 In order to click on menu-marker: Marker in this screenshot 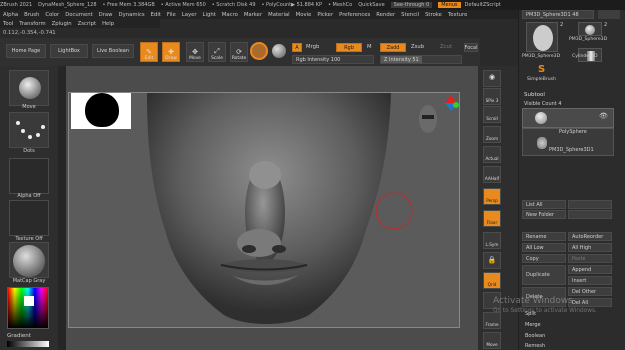, I will do `click(253, 15)`.